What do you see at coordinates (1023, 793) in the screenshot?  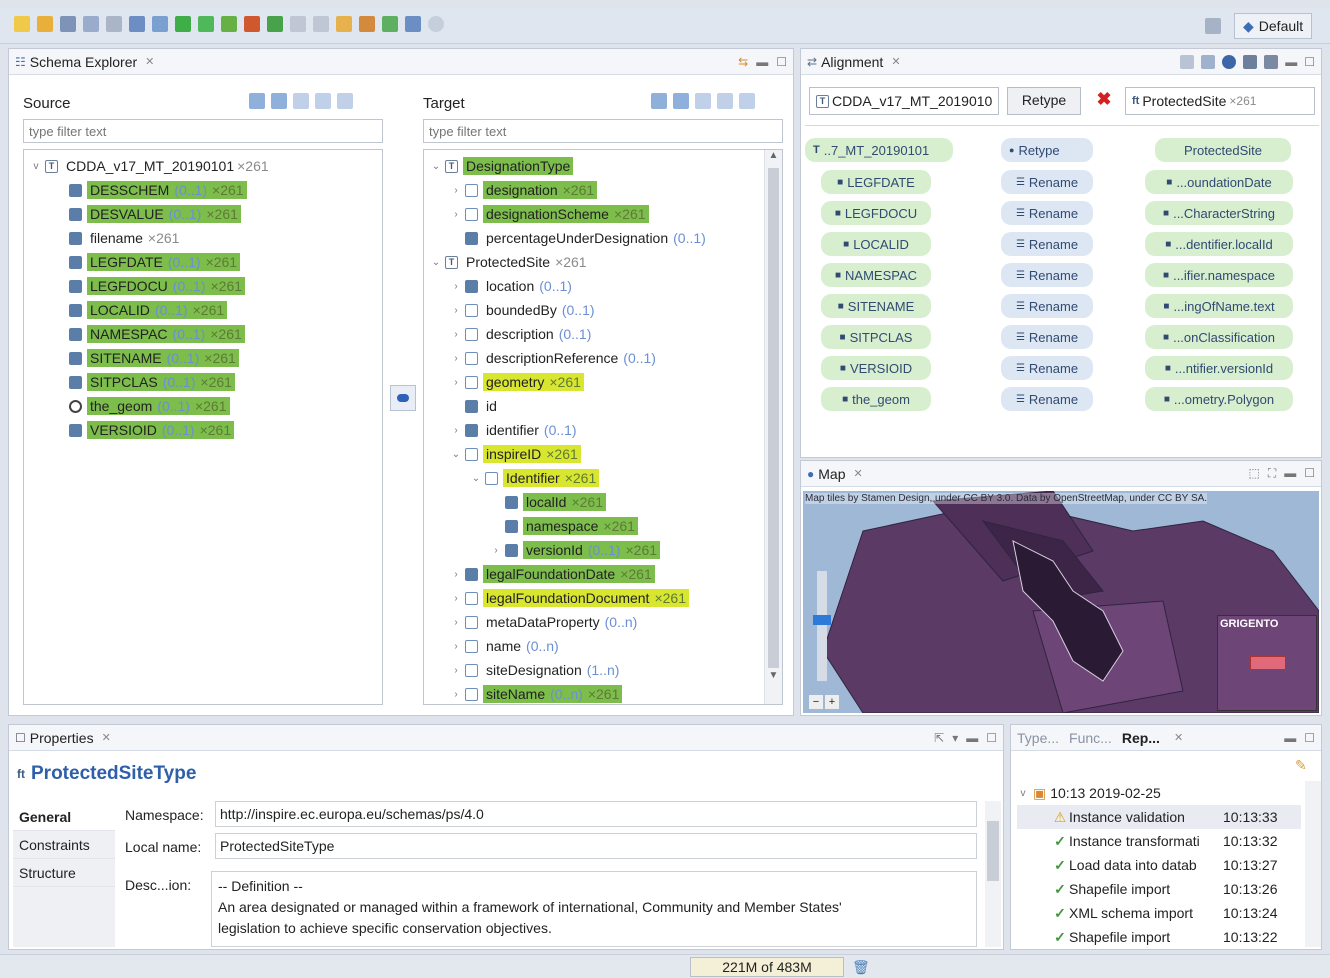 I see `collapse-toggle-icon: v` at bounding box center [1023, 793].